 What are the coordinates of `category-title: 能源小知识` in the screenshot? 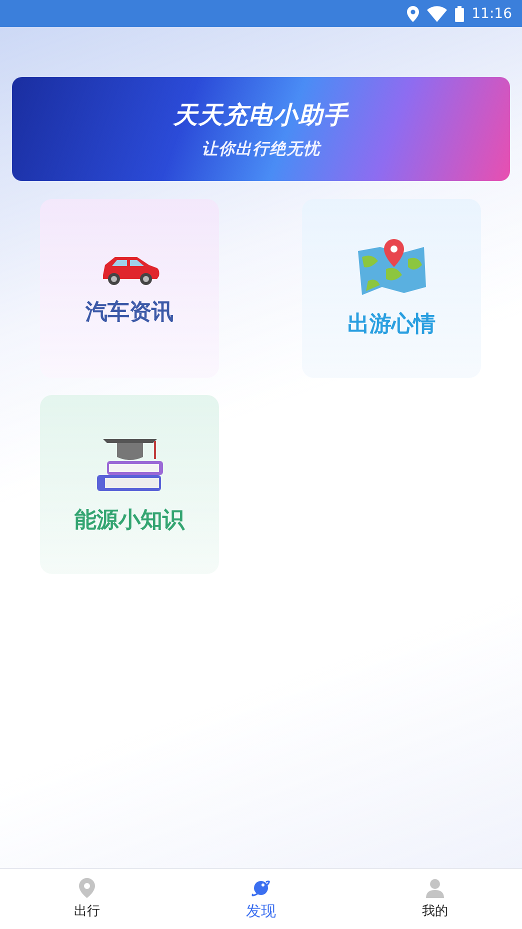 It's located at (129, 520).